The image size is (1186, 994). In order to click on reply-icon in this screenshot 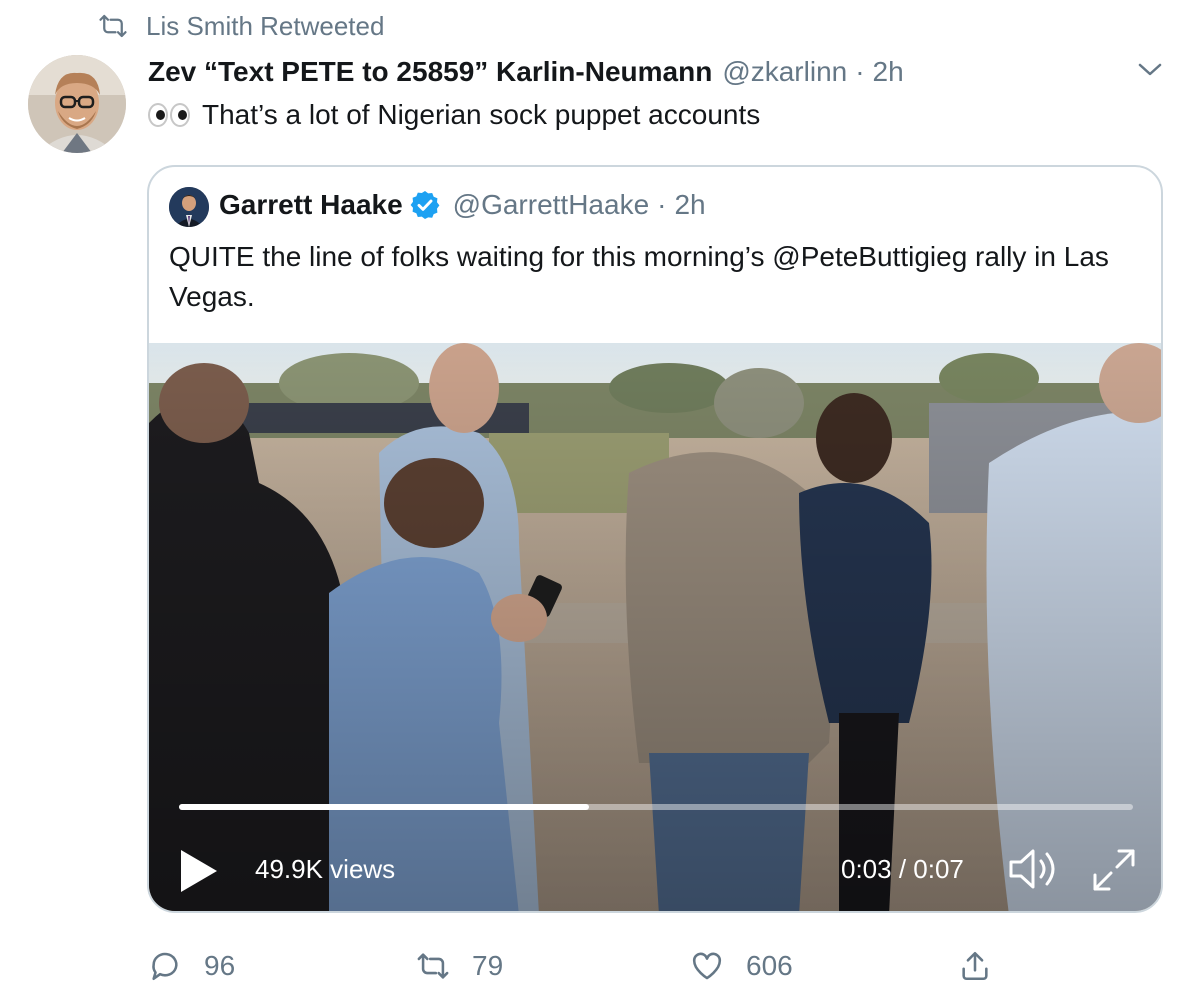, I will do `click(165, 966)`.